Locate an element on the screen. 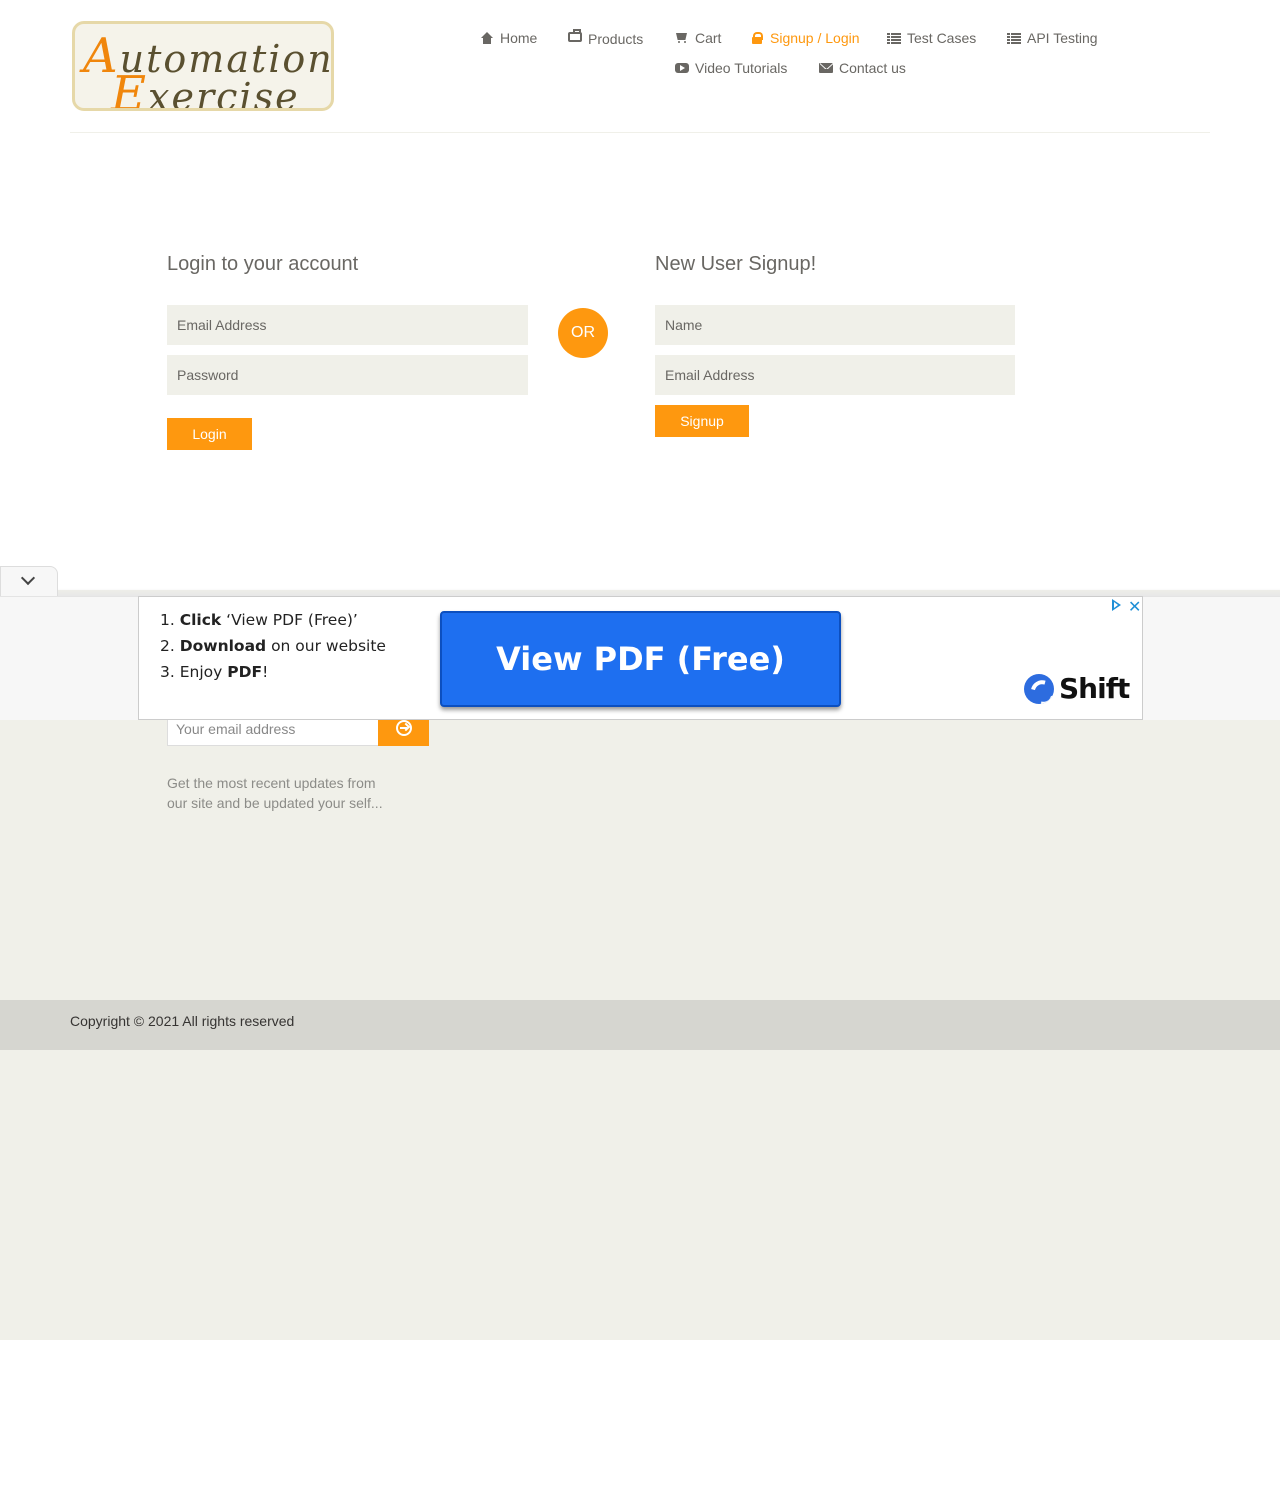 The image size is (1280, 1504). home-icon is located at coordinates (487, 38).